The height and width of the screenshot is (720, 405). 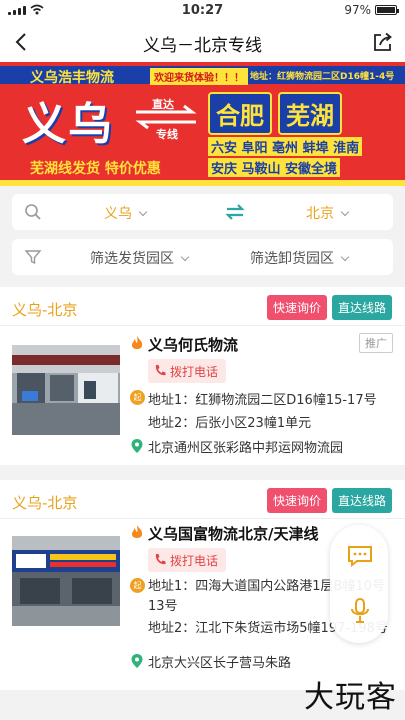 What do you see at coordinates (285, 146) in the screenshot?
I see `banner-cities: 六安 阜阳 亳州 蚌埠 淮南` at bounding box center [285, 146].